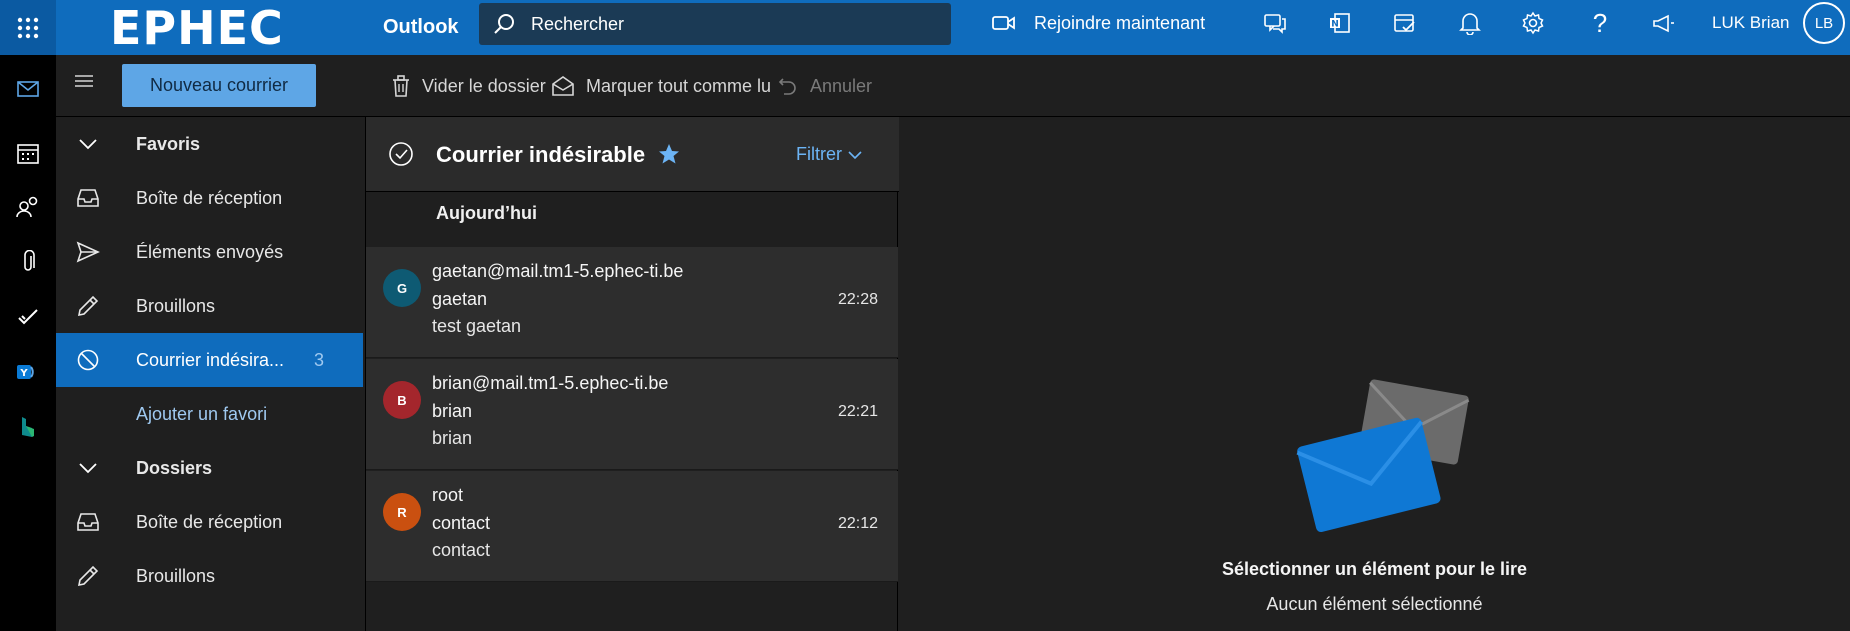 This screenshot has width=1850, height=631. I want to click on app-rail: Y, so click(28, 343).